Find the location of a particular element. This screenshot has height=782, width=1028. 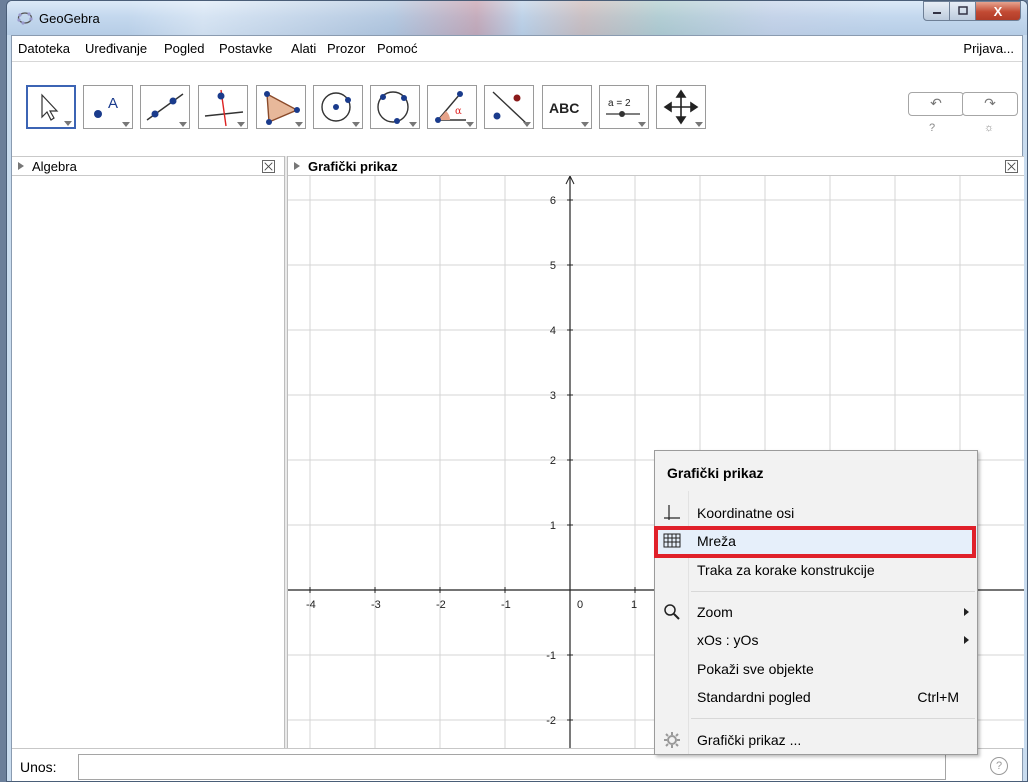

submenu-arrow-icon is located at coordinates (966, 612).